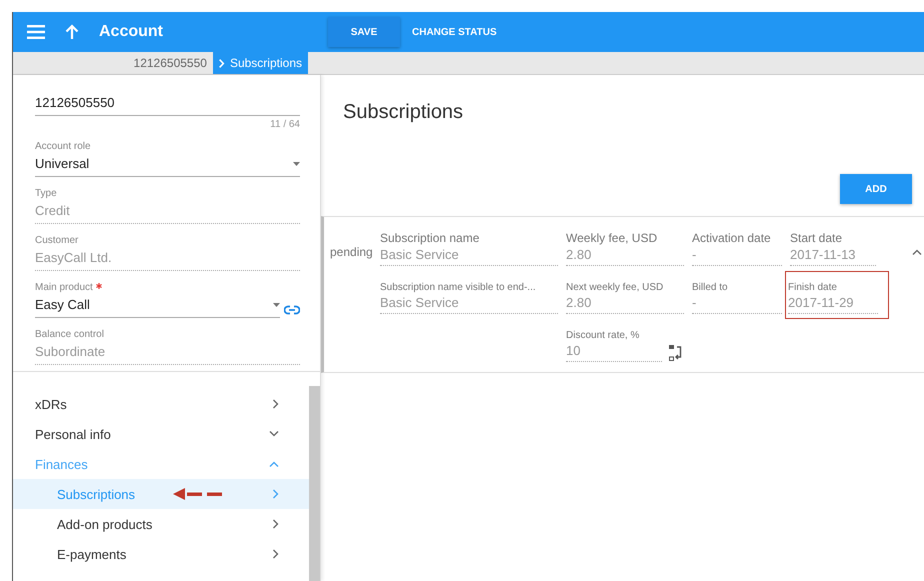 This screenshot has height=581, width=924. I want to click on nav-subitem-label: Subscriptions, so click(96, 494).